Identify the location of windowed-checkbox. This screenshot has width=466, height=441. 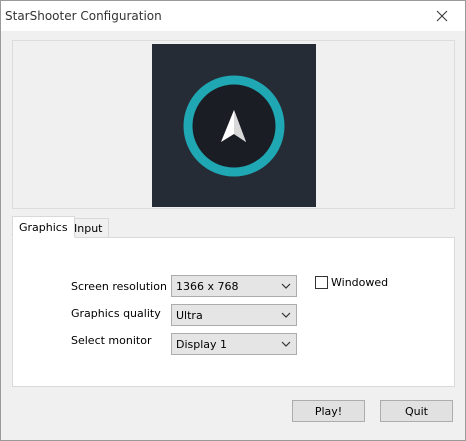
(321, 282).